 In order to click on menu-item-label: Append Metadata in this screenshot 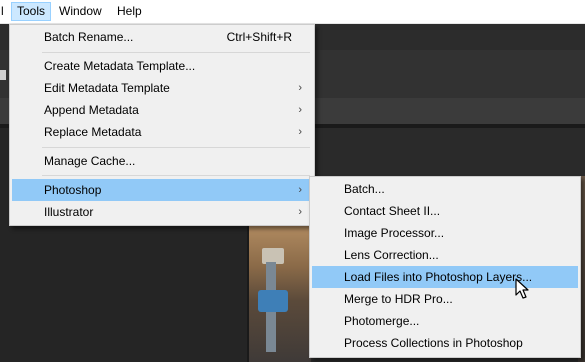, I will do `click(91, 110)`.